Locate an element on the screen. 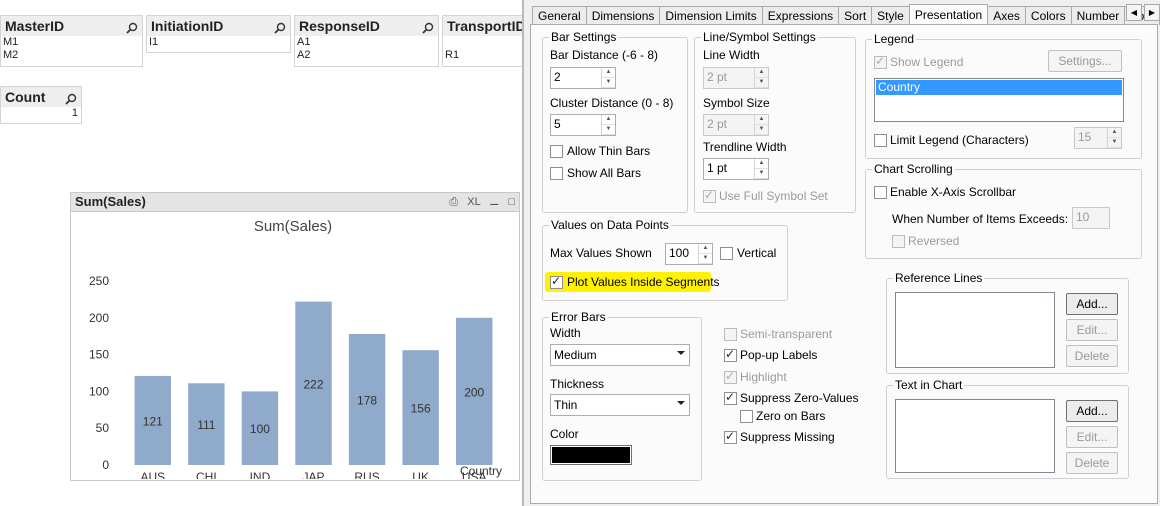  show-legend-checkbox is located at coordinates (880, 61).